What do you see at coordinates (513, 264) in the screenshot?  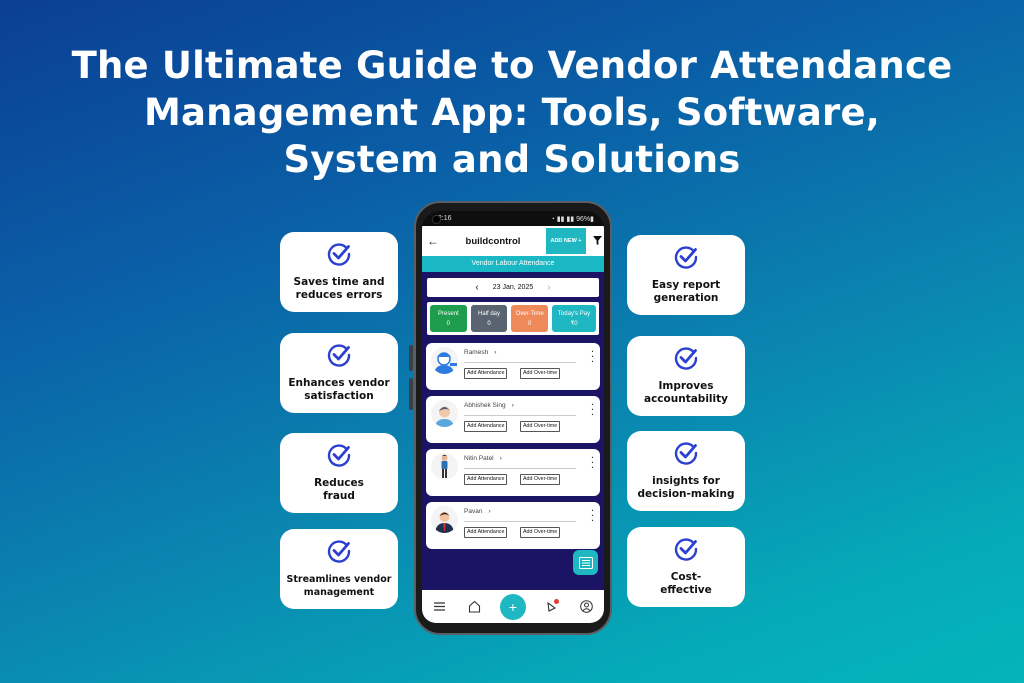 I see `section-title: Vendor Labour Attendance` at bounding box center [513, 264].